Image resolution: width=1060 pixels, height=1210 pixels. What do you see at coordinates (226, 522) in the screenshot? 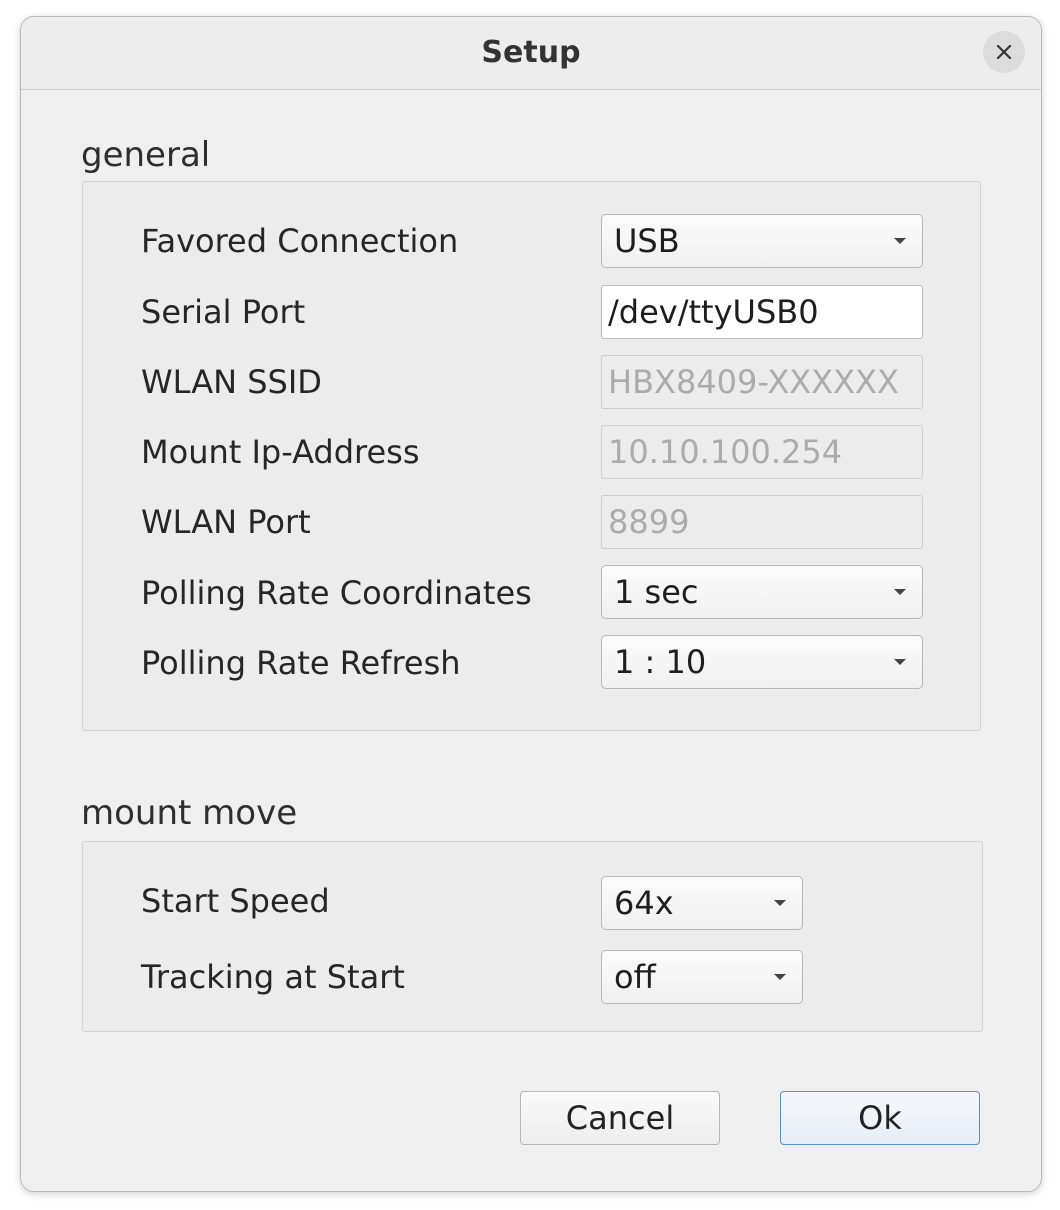
I see `wlan-port-label: WLAN Port` at bounding box center [226, 522].